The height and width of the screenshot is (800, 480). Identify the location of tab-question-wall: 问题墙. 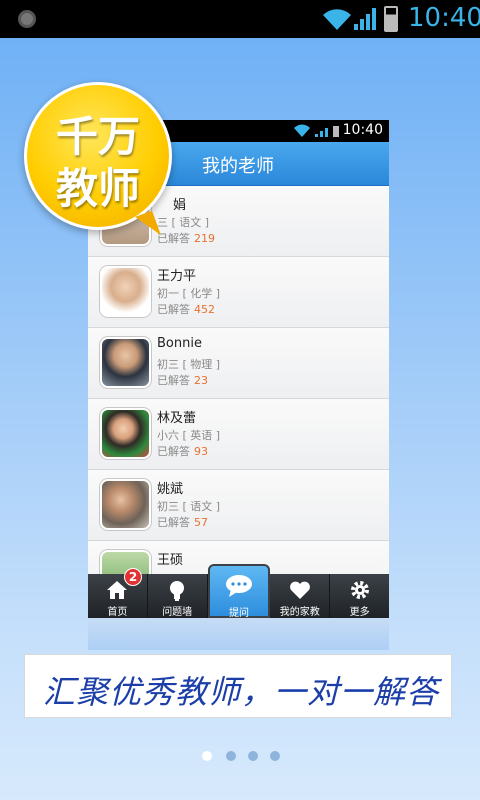
(178, 596).